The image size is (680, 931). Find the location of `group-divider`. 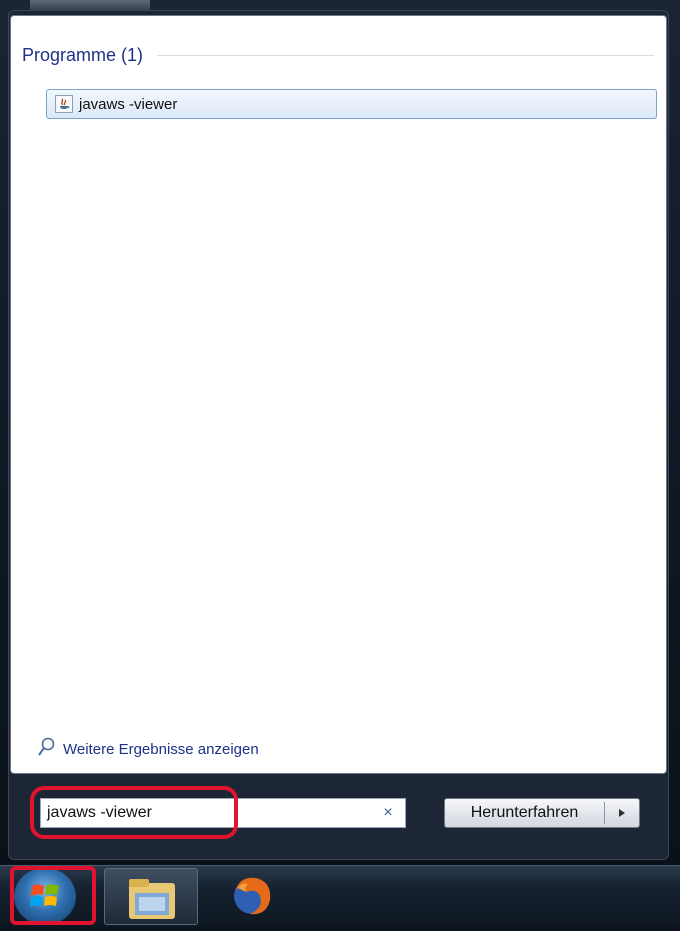

group-divider is located at coordinates (405, 55).